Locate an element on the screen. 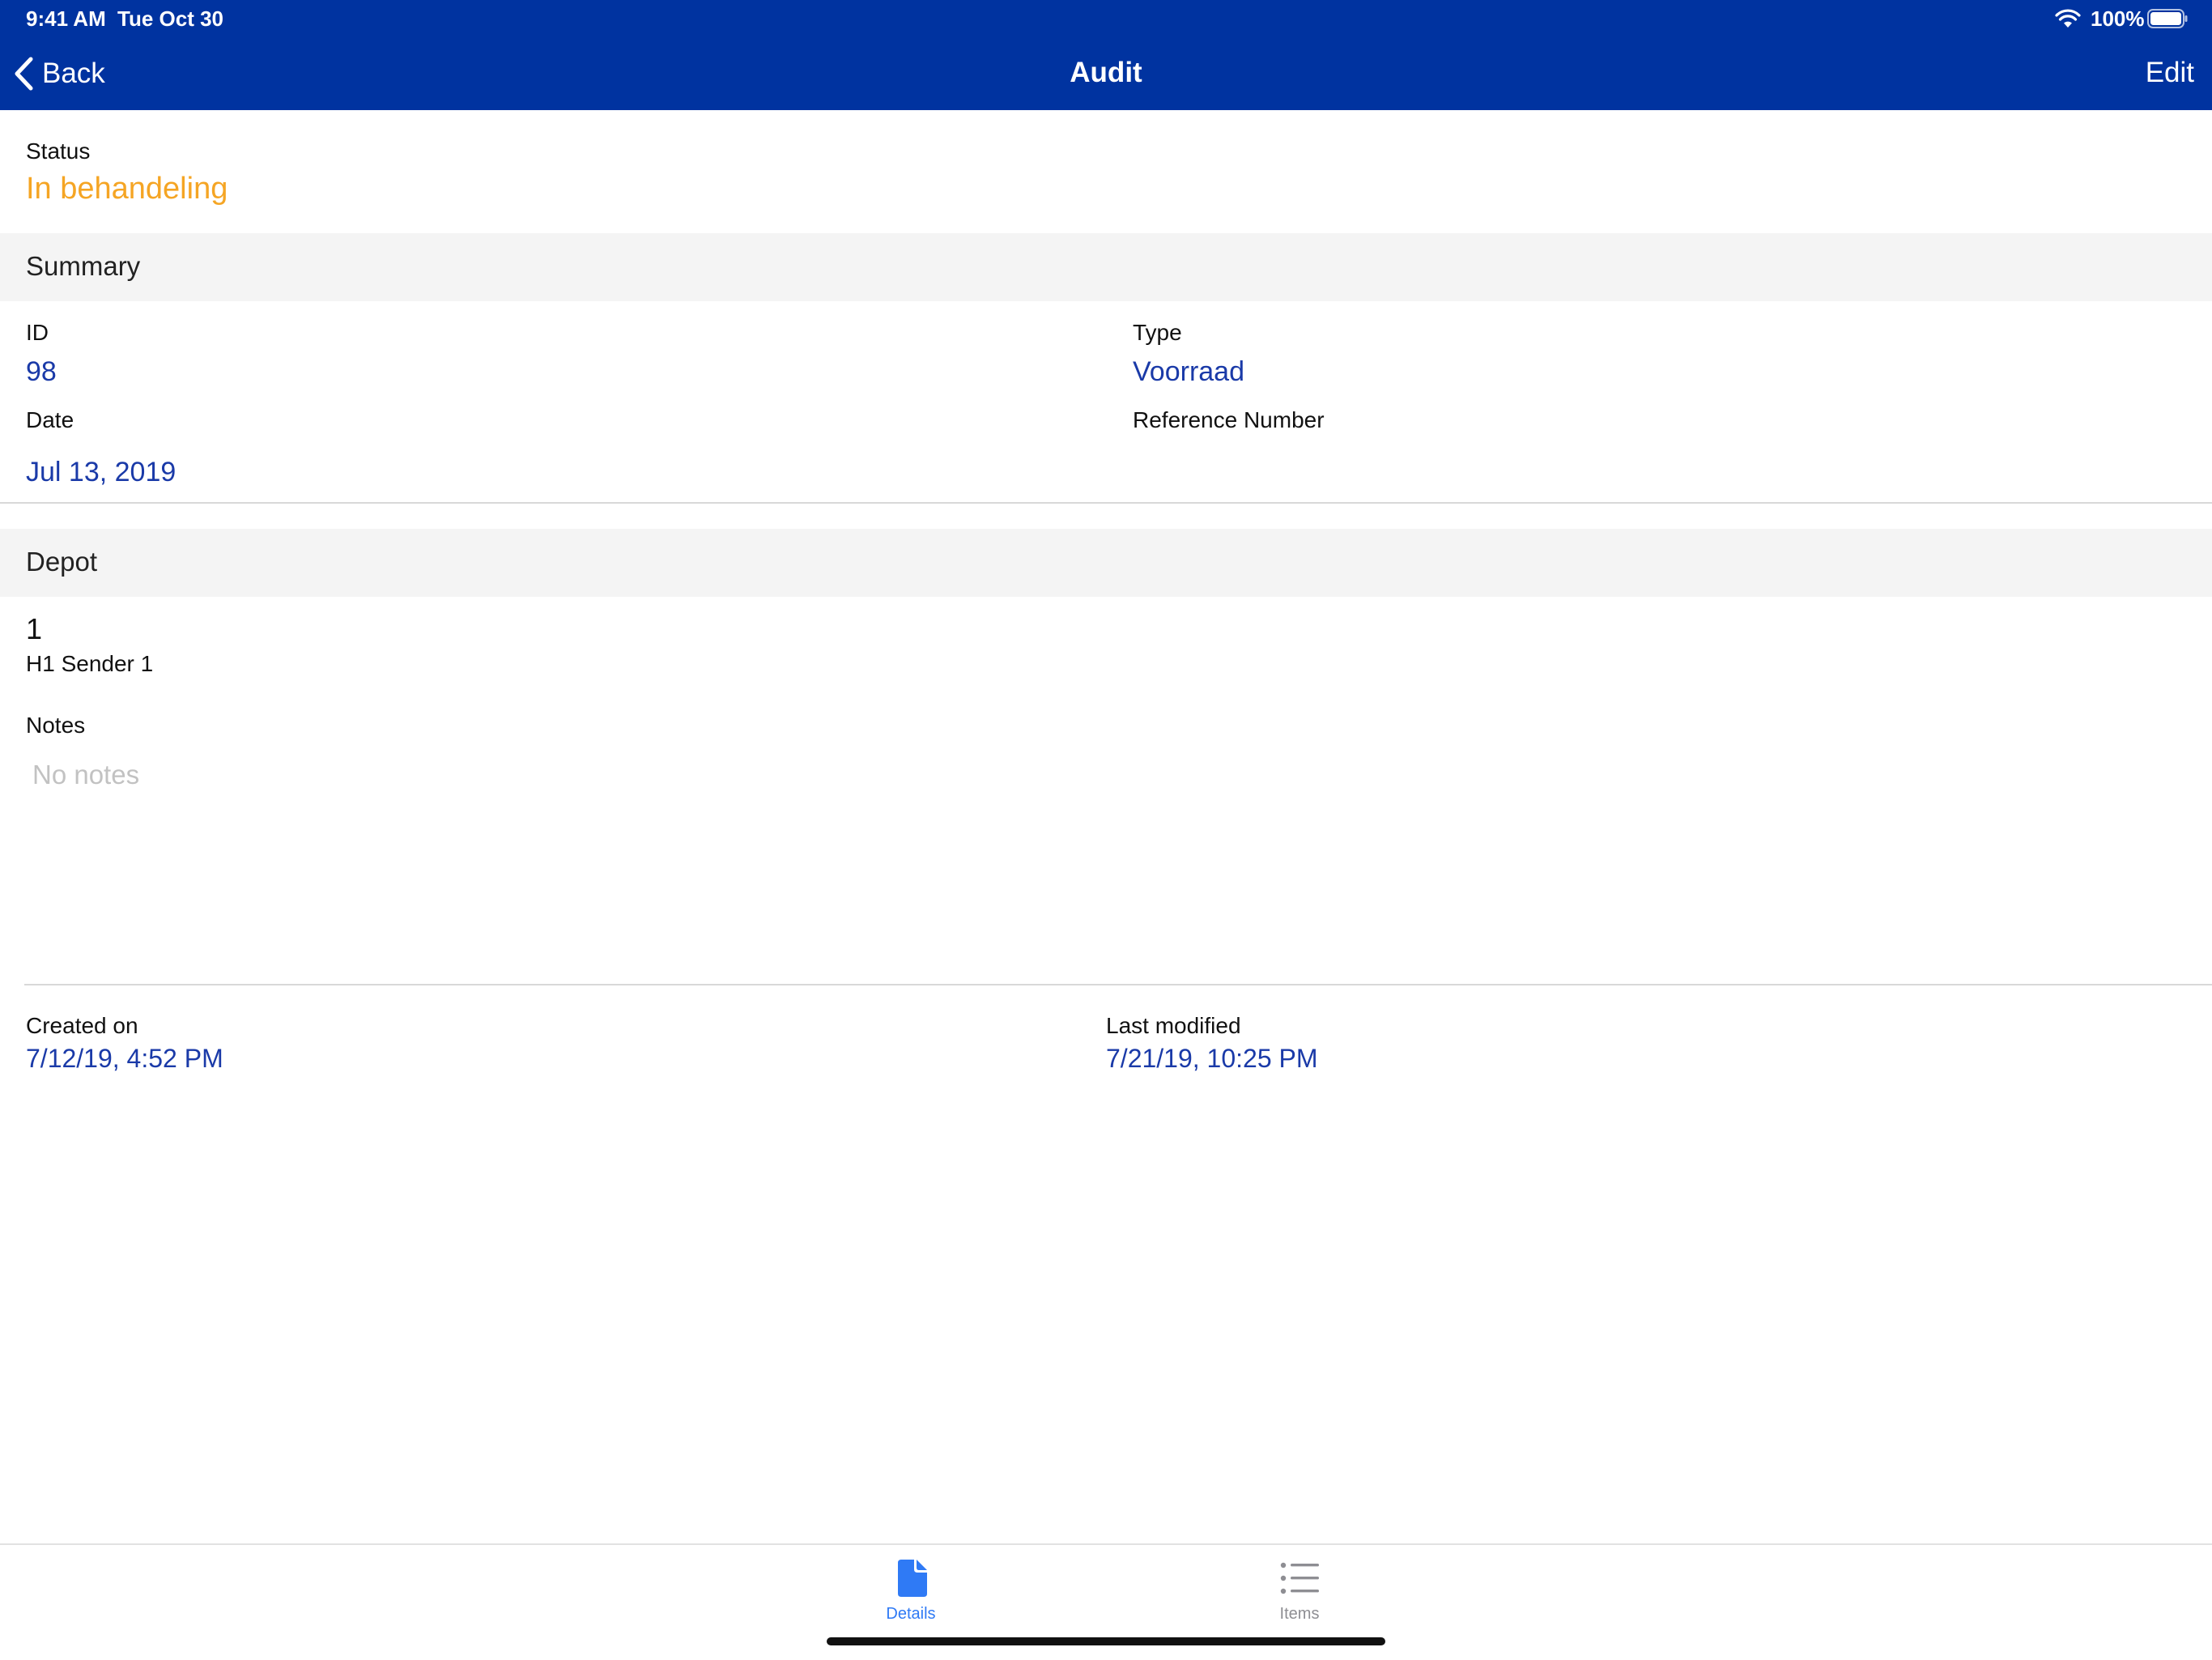  edit-button: Edit is located at coordinates (2170, 73).